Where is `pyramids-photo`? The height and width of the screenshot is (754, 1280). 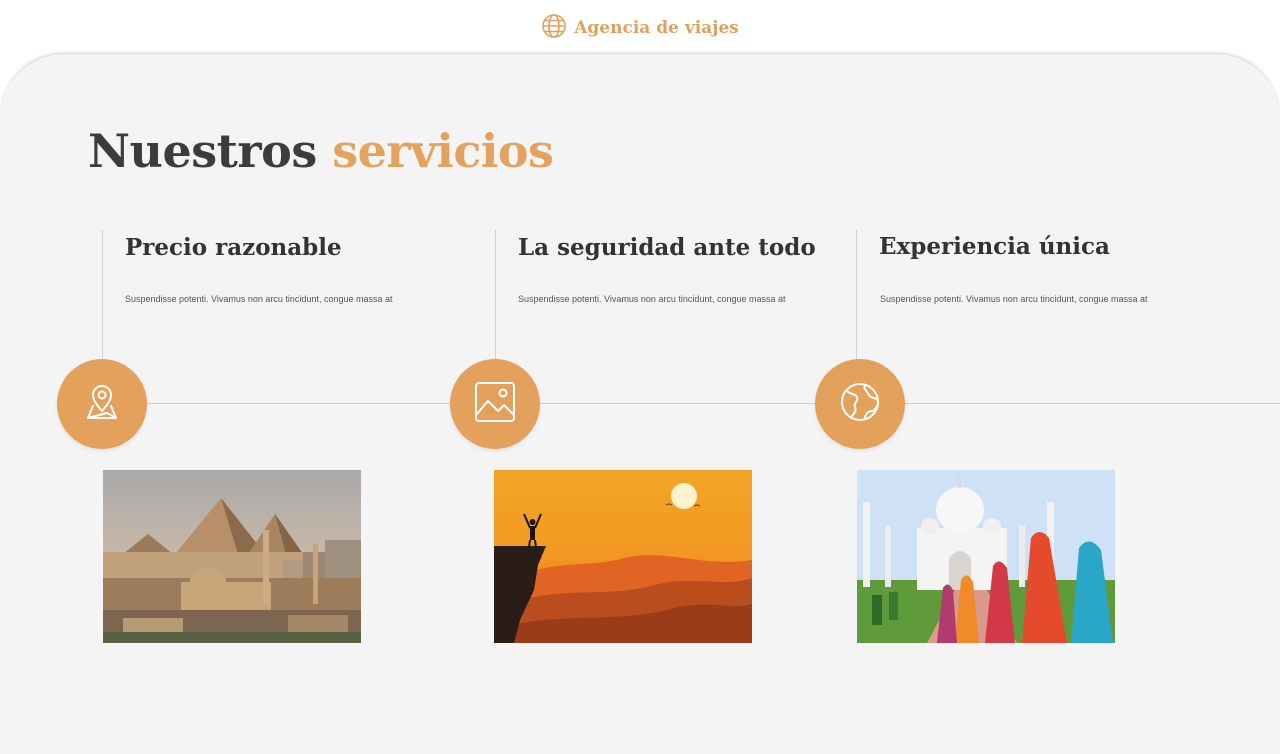
pyramids-photo is located at coordinates (232, 556).